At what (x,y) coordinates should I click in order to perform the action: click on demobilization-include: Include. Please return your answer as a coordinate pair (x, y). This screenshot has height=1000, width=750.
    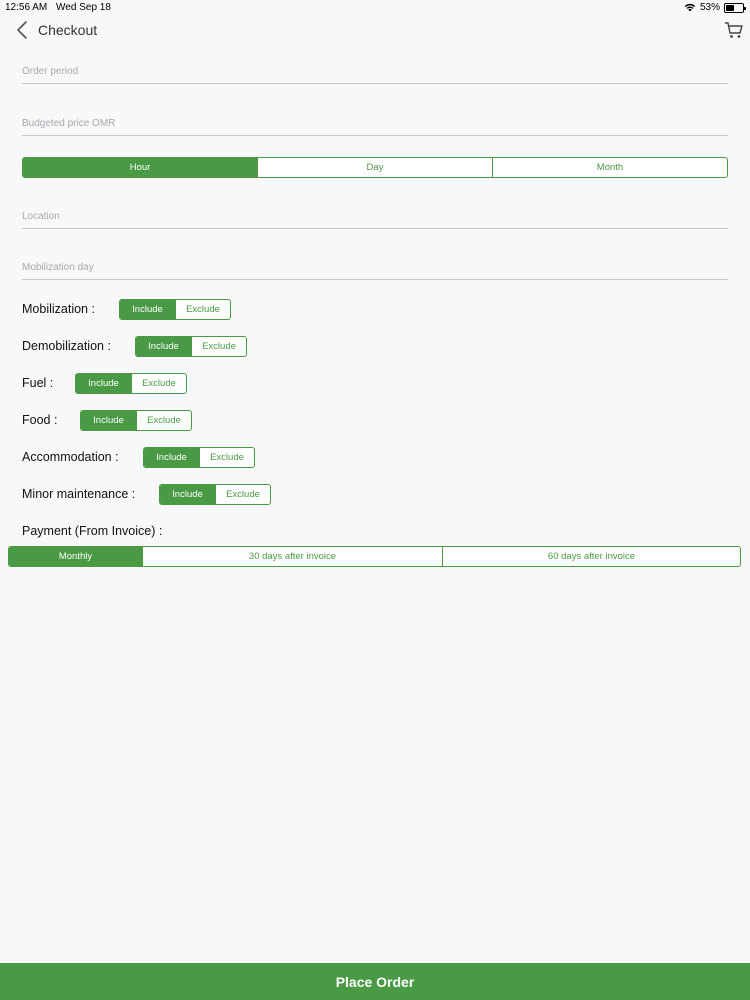
    Looking at the image, I should click on (163, 346).